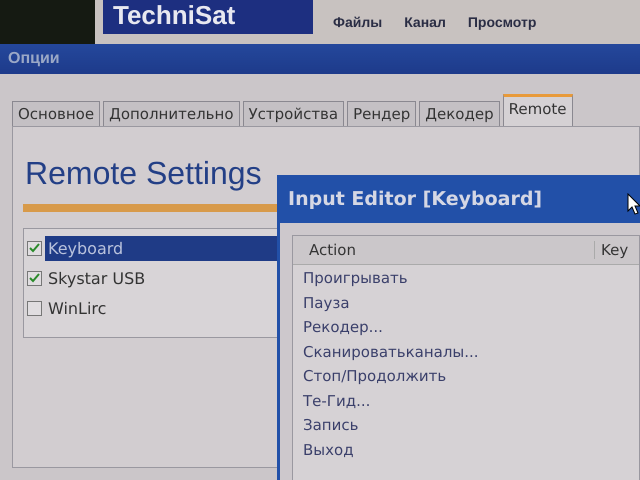 The height and width of the screenshot is (480, 640). I want to click on list-item: Keyboard, so click(162, 248).